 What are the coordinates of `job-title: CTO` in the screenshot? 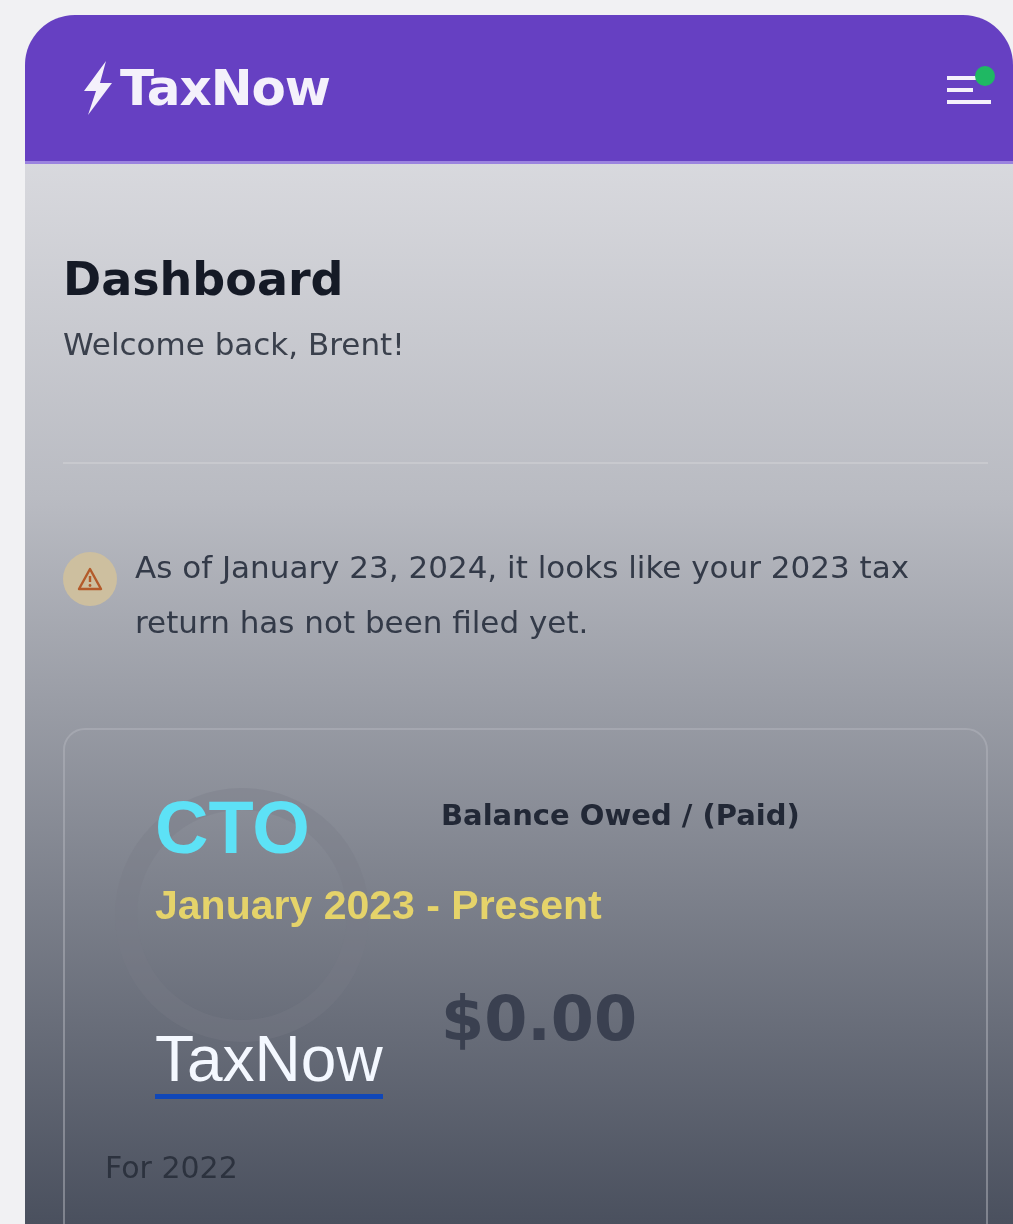 It's located at (232, 827).